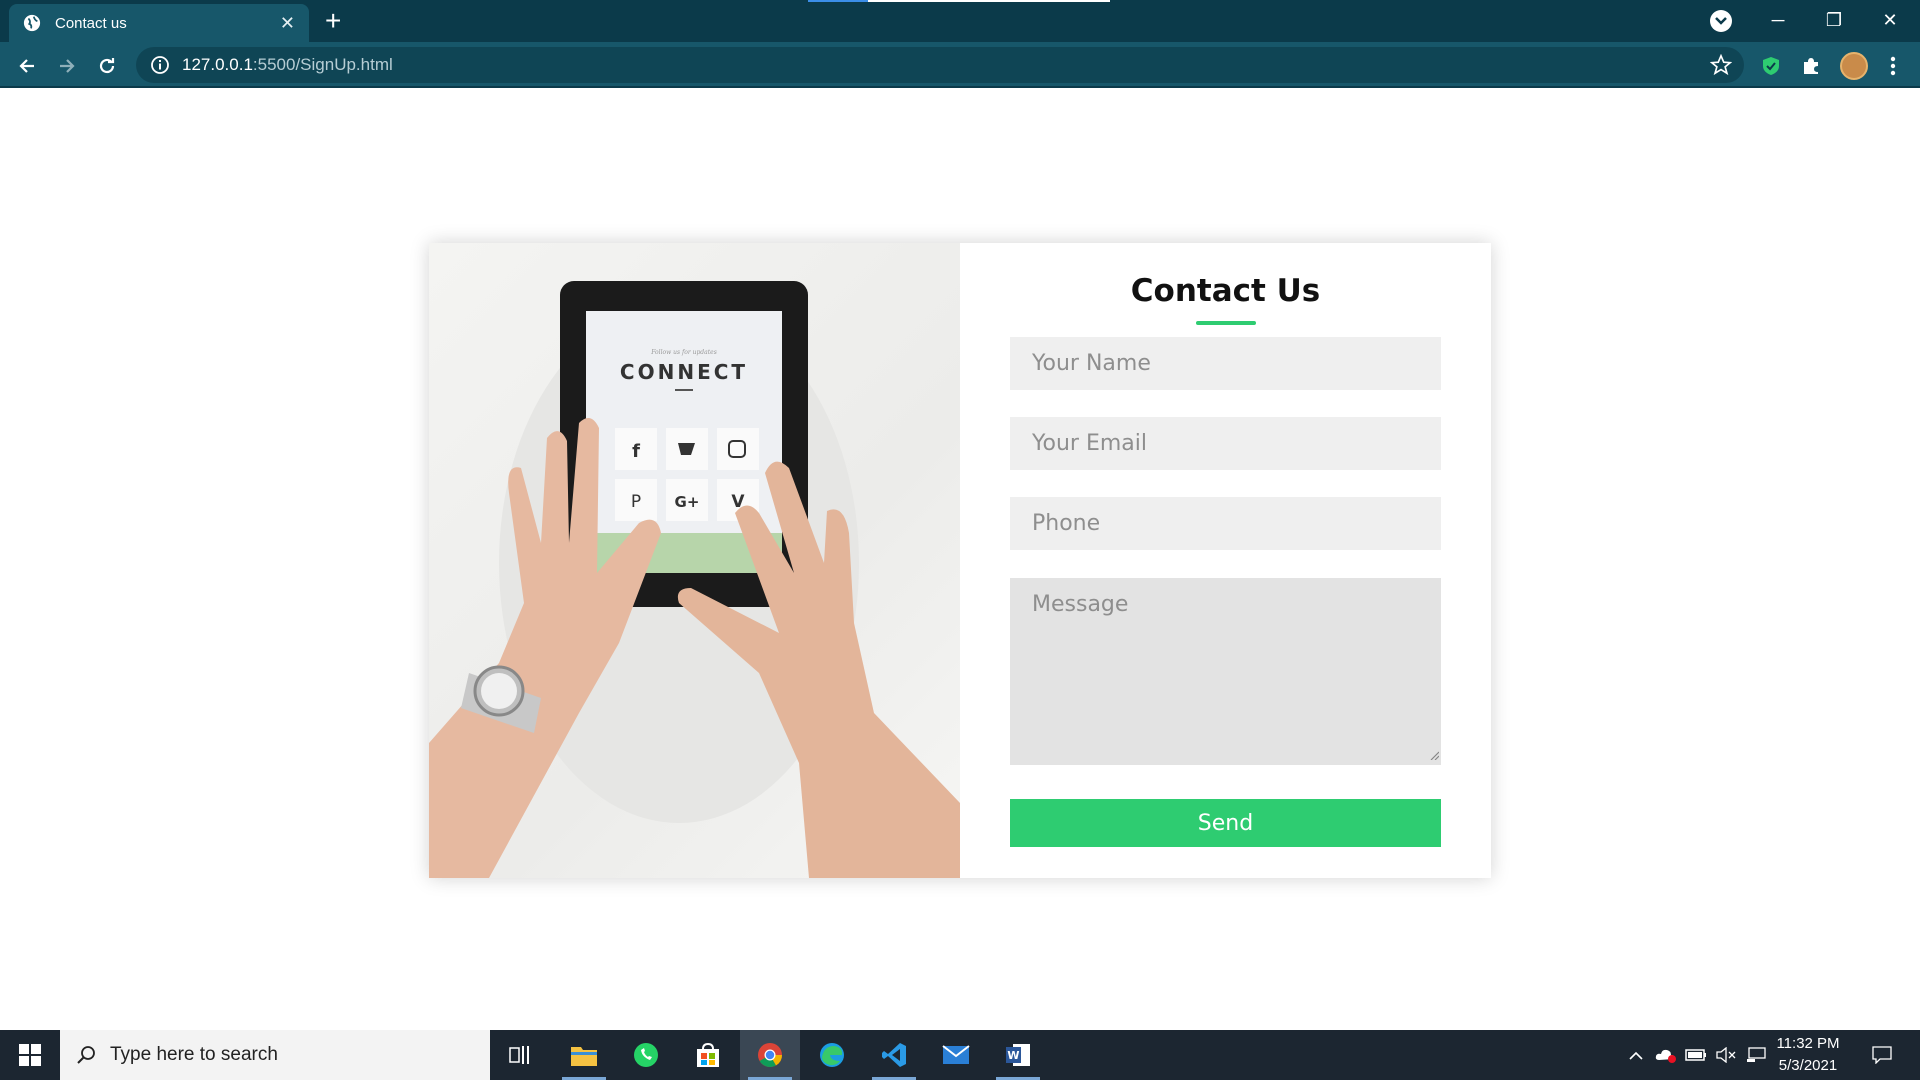 Image resolution: width=1920 pixels, height=1080 pixels. Describe the element at coordinates (160, 65) in the screenshot. I see `info-icon` at that location.